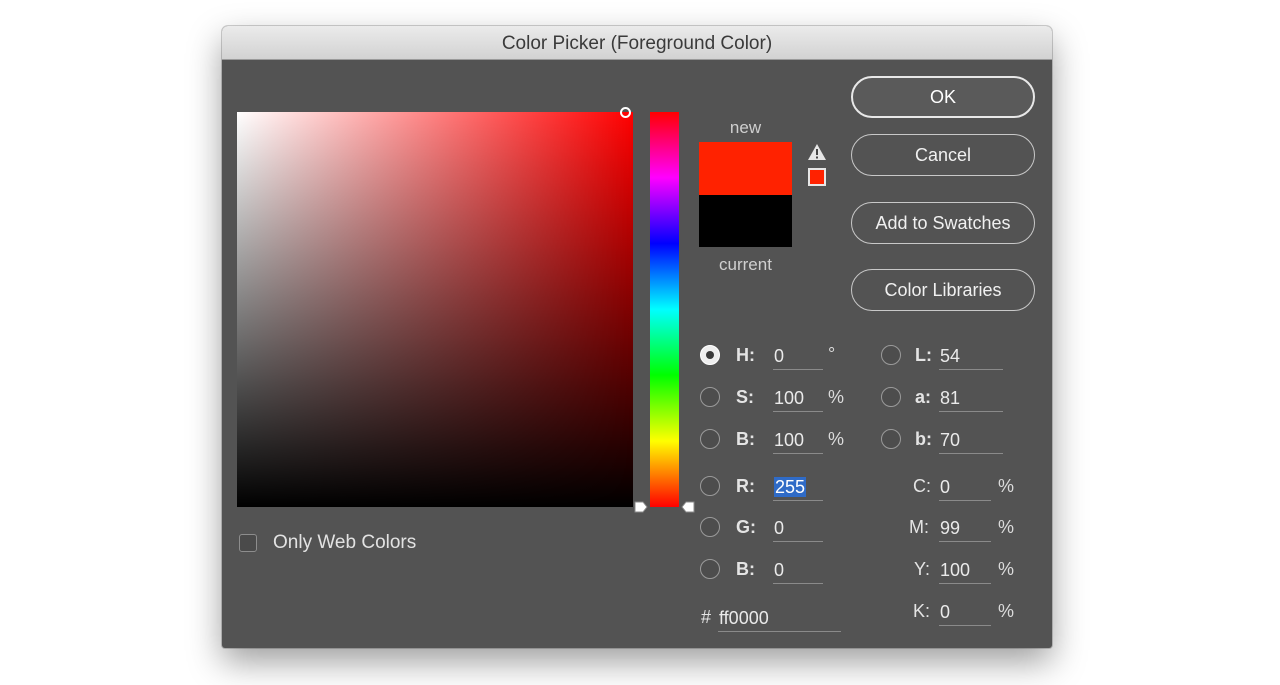 The image size is (1280, 685). I want to click on warning-triangle-icon, so click(817, 152).